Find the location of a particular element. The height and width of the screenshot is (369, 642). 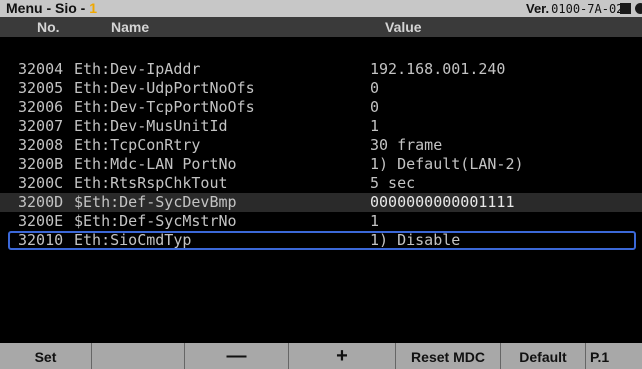

parameter-row: 32008 Eth:TcpConRtry 30 frame is located at coordinates (321, 145).